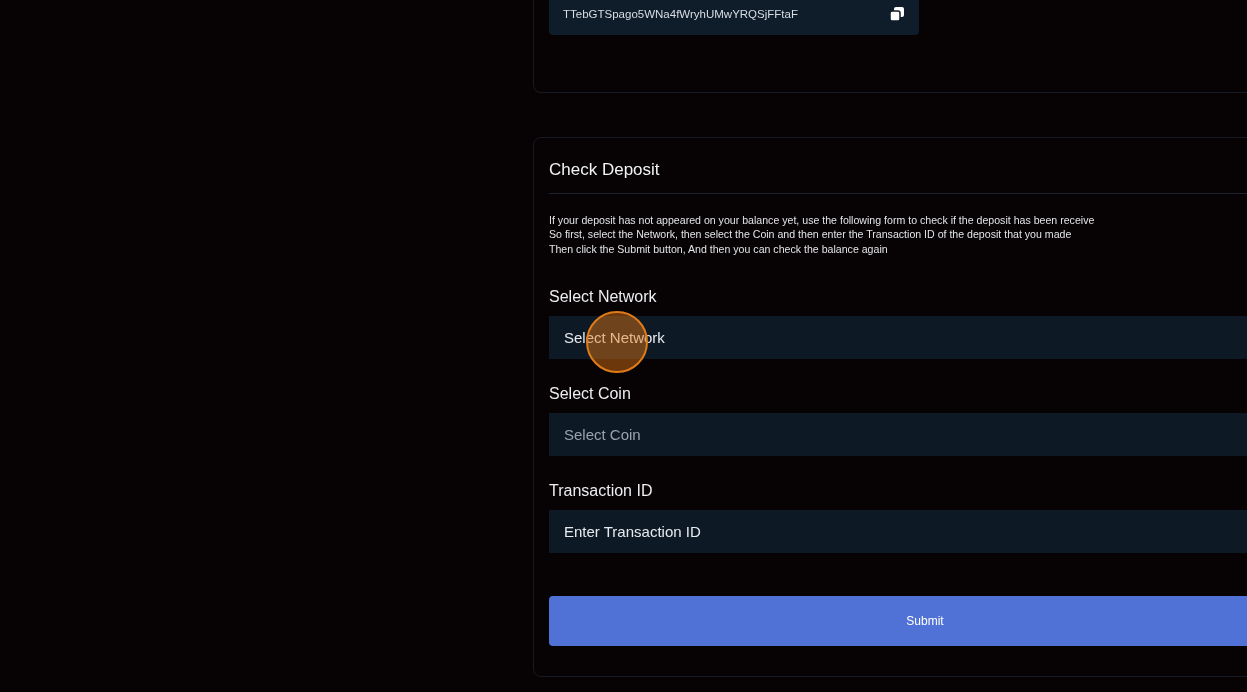 The height and width of the screenshot is (692, 1247). What do you see at coordinates (601, 490) in the screenshot?
I see `field-label: Transaction ID` at bounding box center [601, 490].